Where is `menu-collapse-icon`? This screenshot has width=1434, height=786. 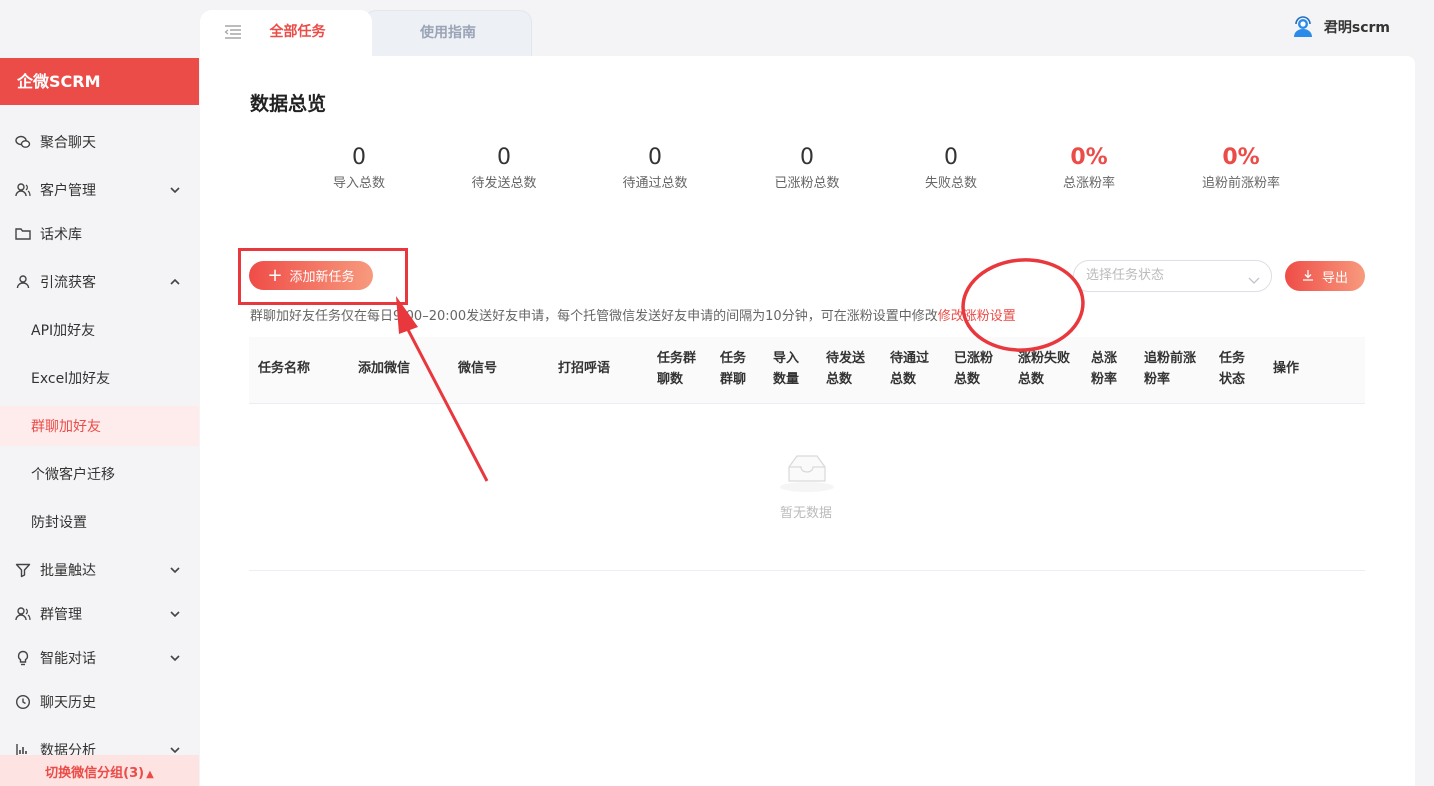
menu-collapse-icon is located at coordinates (233, 32).